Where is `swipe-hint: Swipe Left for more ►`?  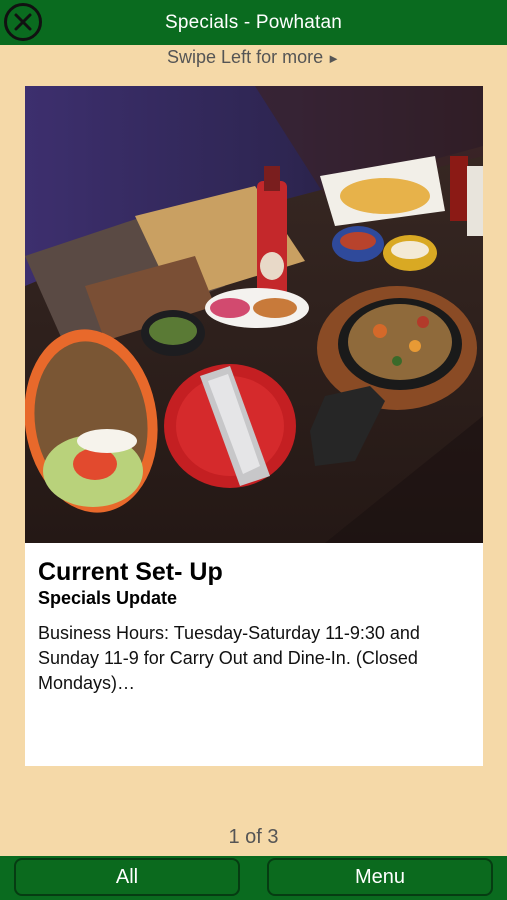
swipe-hint: Swipe Left for more ► is located at coordinates (253, 58).